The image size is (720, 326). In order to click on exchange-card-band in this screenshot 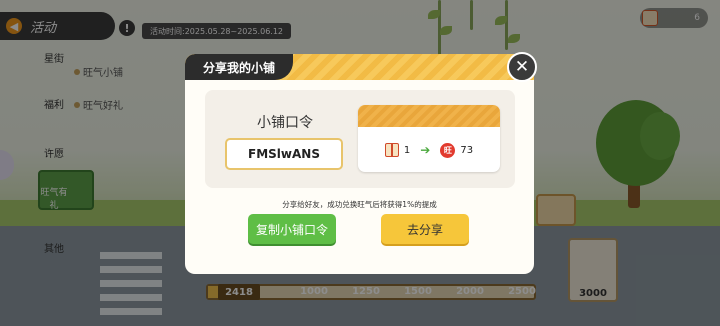, I will do `click(429, 116)`.